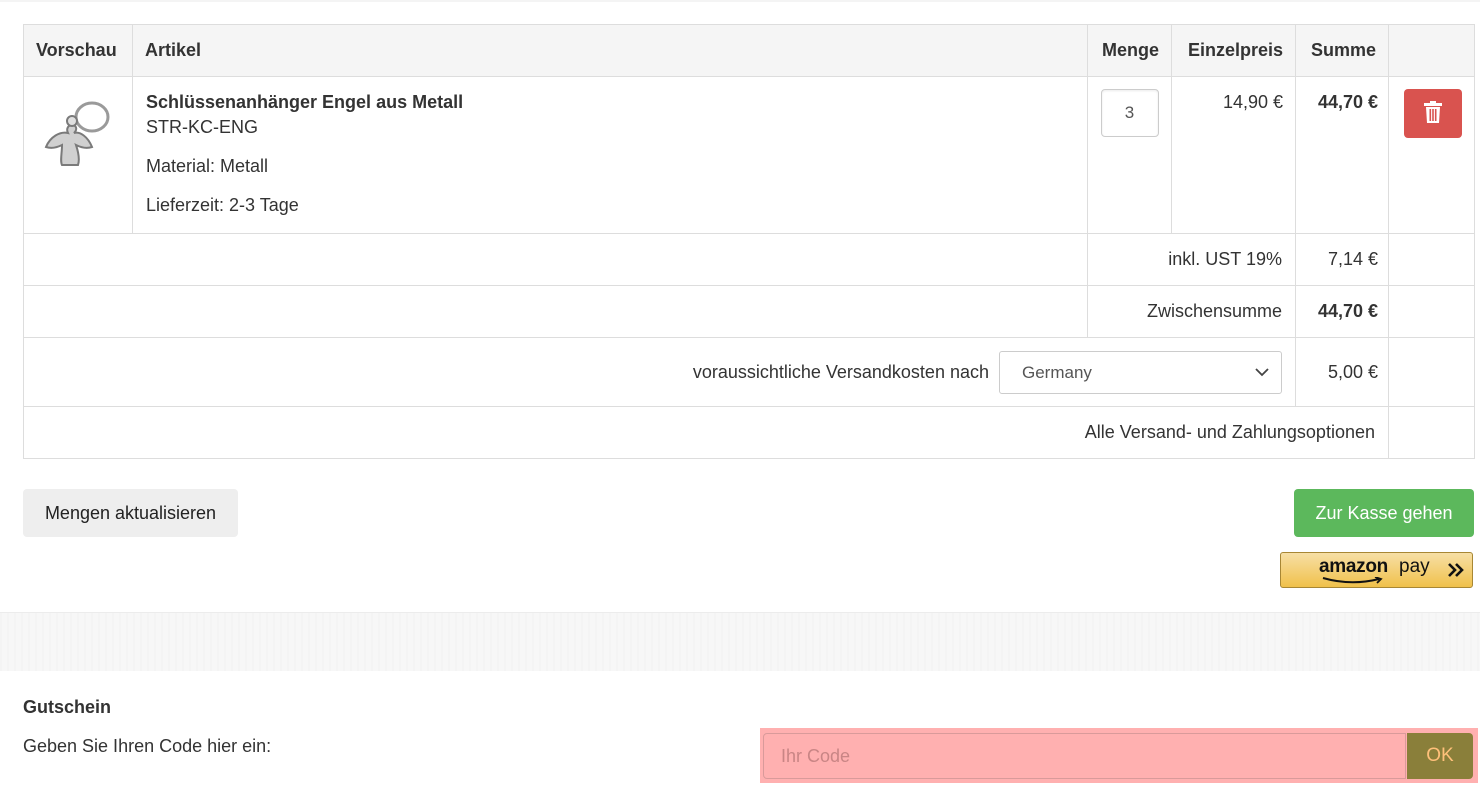 This screenshot has width=1480, height=785. What do you see at coordinates (1456, 570) in the screenshot?
I see `double-chevron-right-icon` at bounding box center [1456, 570].